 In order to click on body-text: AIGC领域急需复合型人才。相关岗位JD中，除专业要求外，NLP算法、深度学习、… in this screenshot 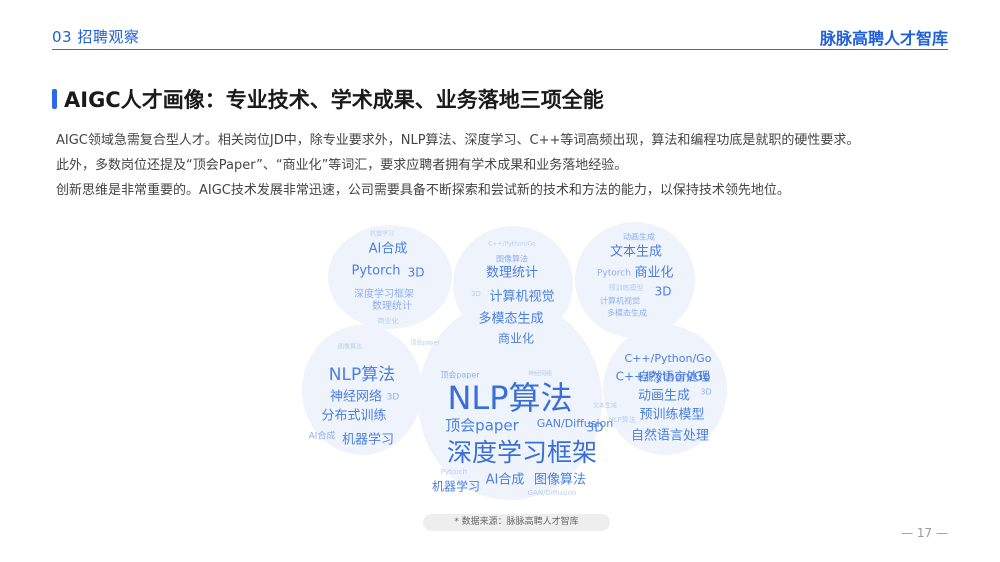, I will do `click(506, 165)`.